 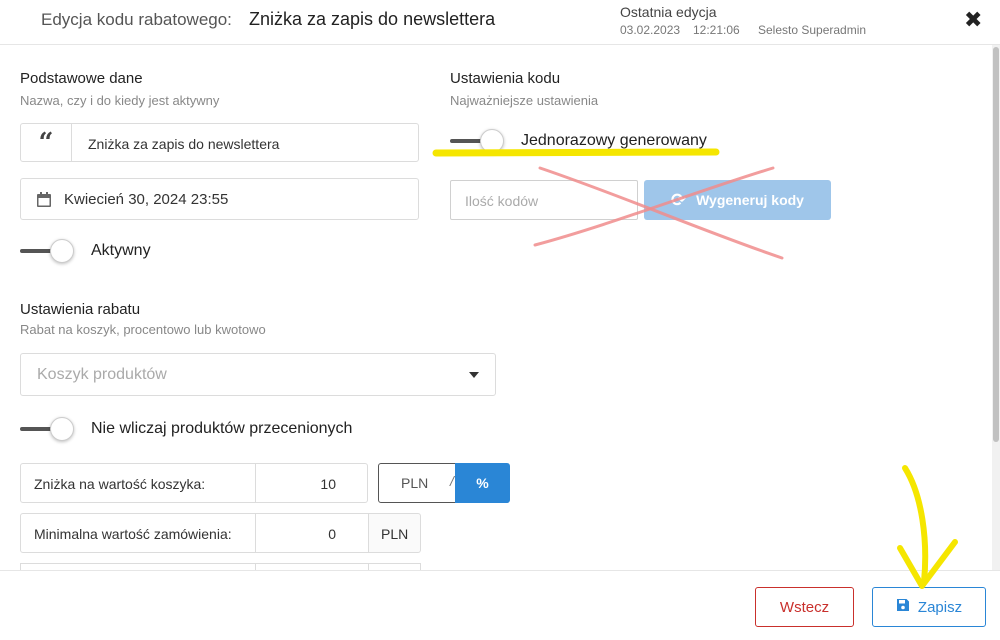 I want to click on last-edit-user: Selesto Superadmin, so click(x=812, y=30).